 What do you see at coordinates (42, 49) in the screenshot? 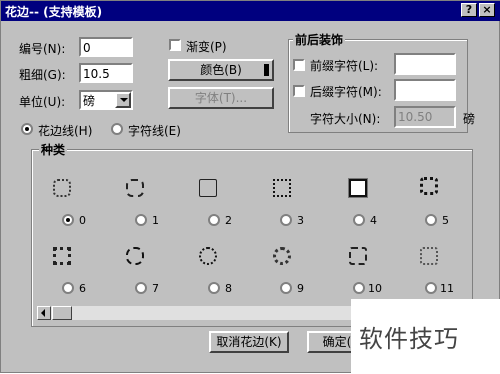
I see `number-label: 编号(N):` at bounding box center [42, 49].